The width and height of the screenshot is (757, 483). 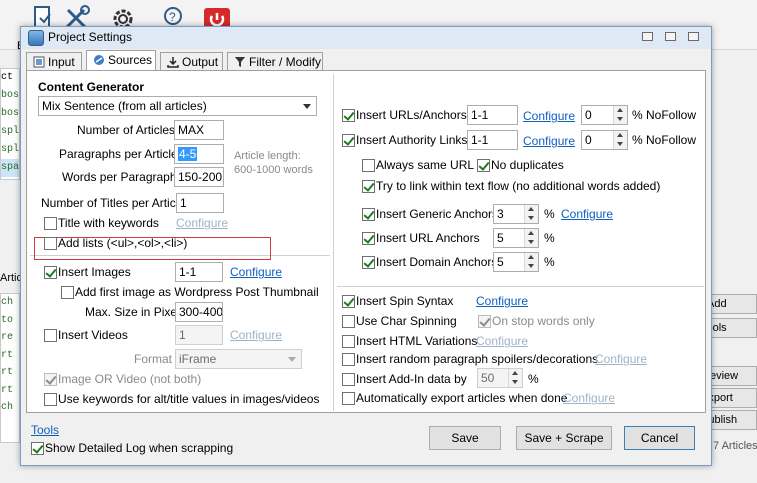 What do you see at coordinates (368, 262) in the screenshot?
I see `domain-anchors-checkbox` at bounding box center [368, 262].